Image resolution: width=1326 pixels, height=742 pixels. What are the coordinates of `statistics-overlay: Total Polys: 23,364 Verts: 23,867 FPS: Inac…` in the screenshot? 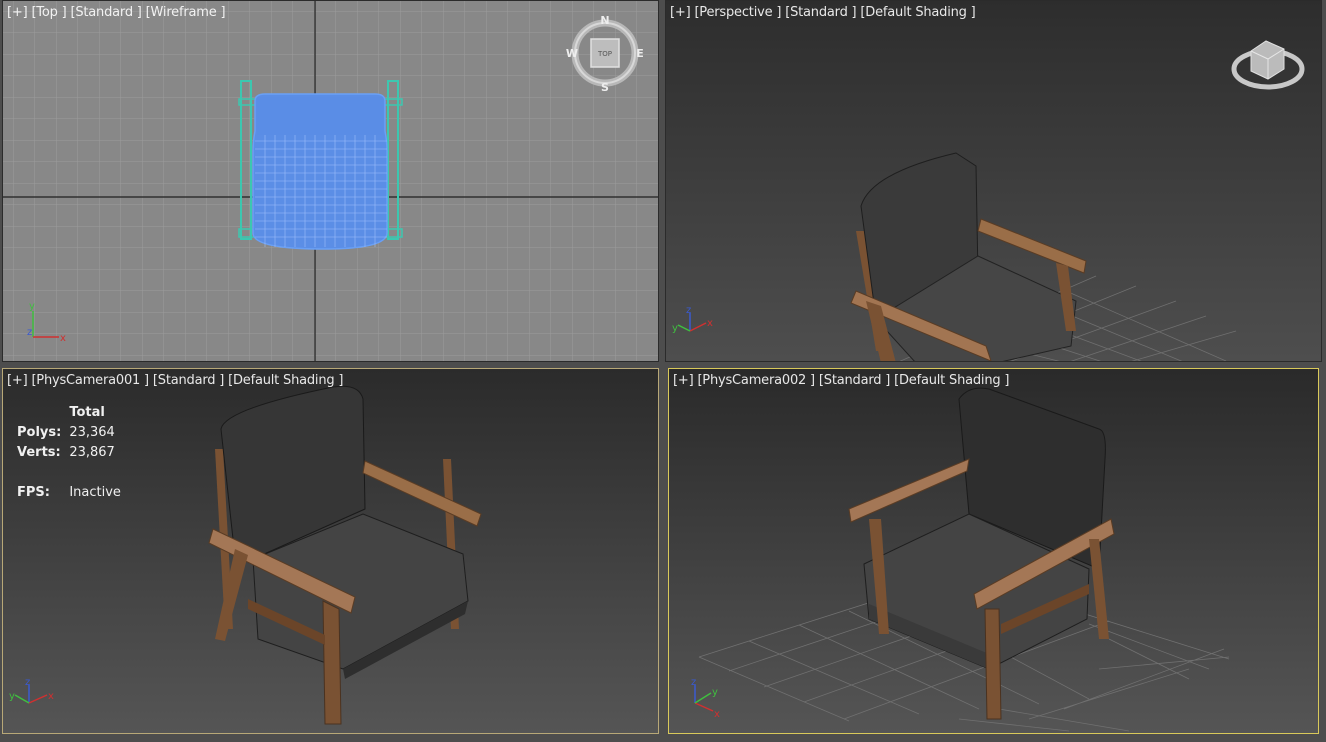 It's located at (73, 453).